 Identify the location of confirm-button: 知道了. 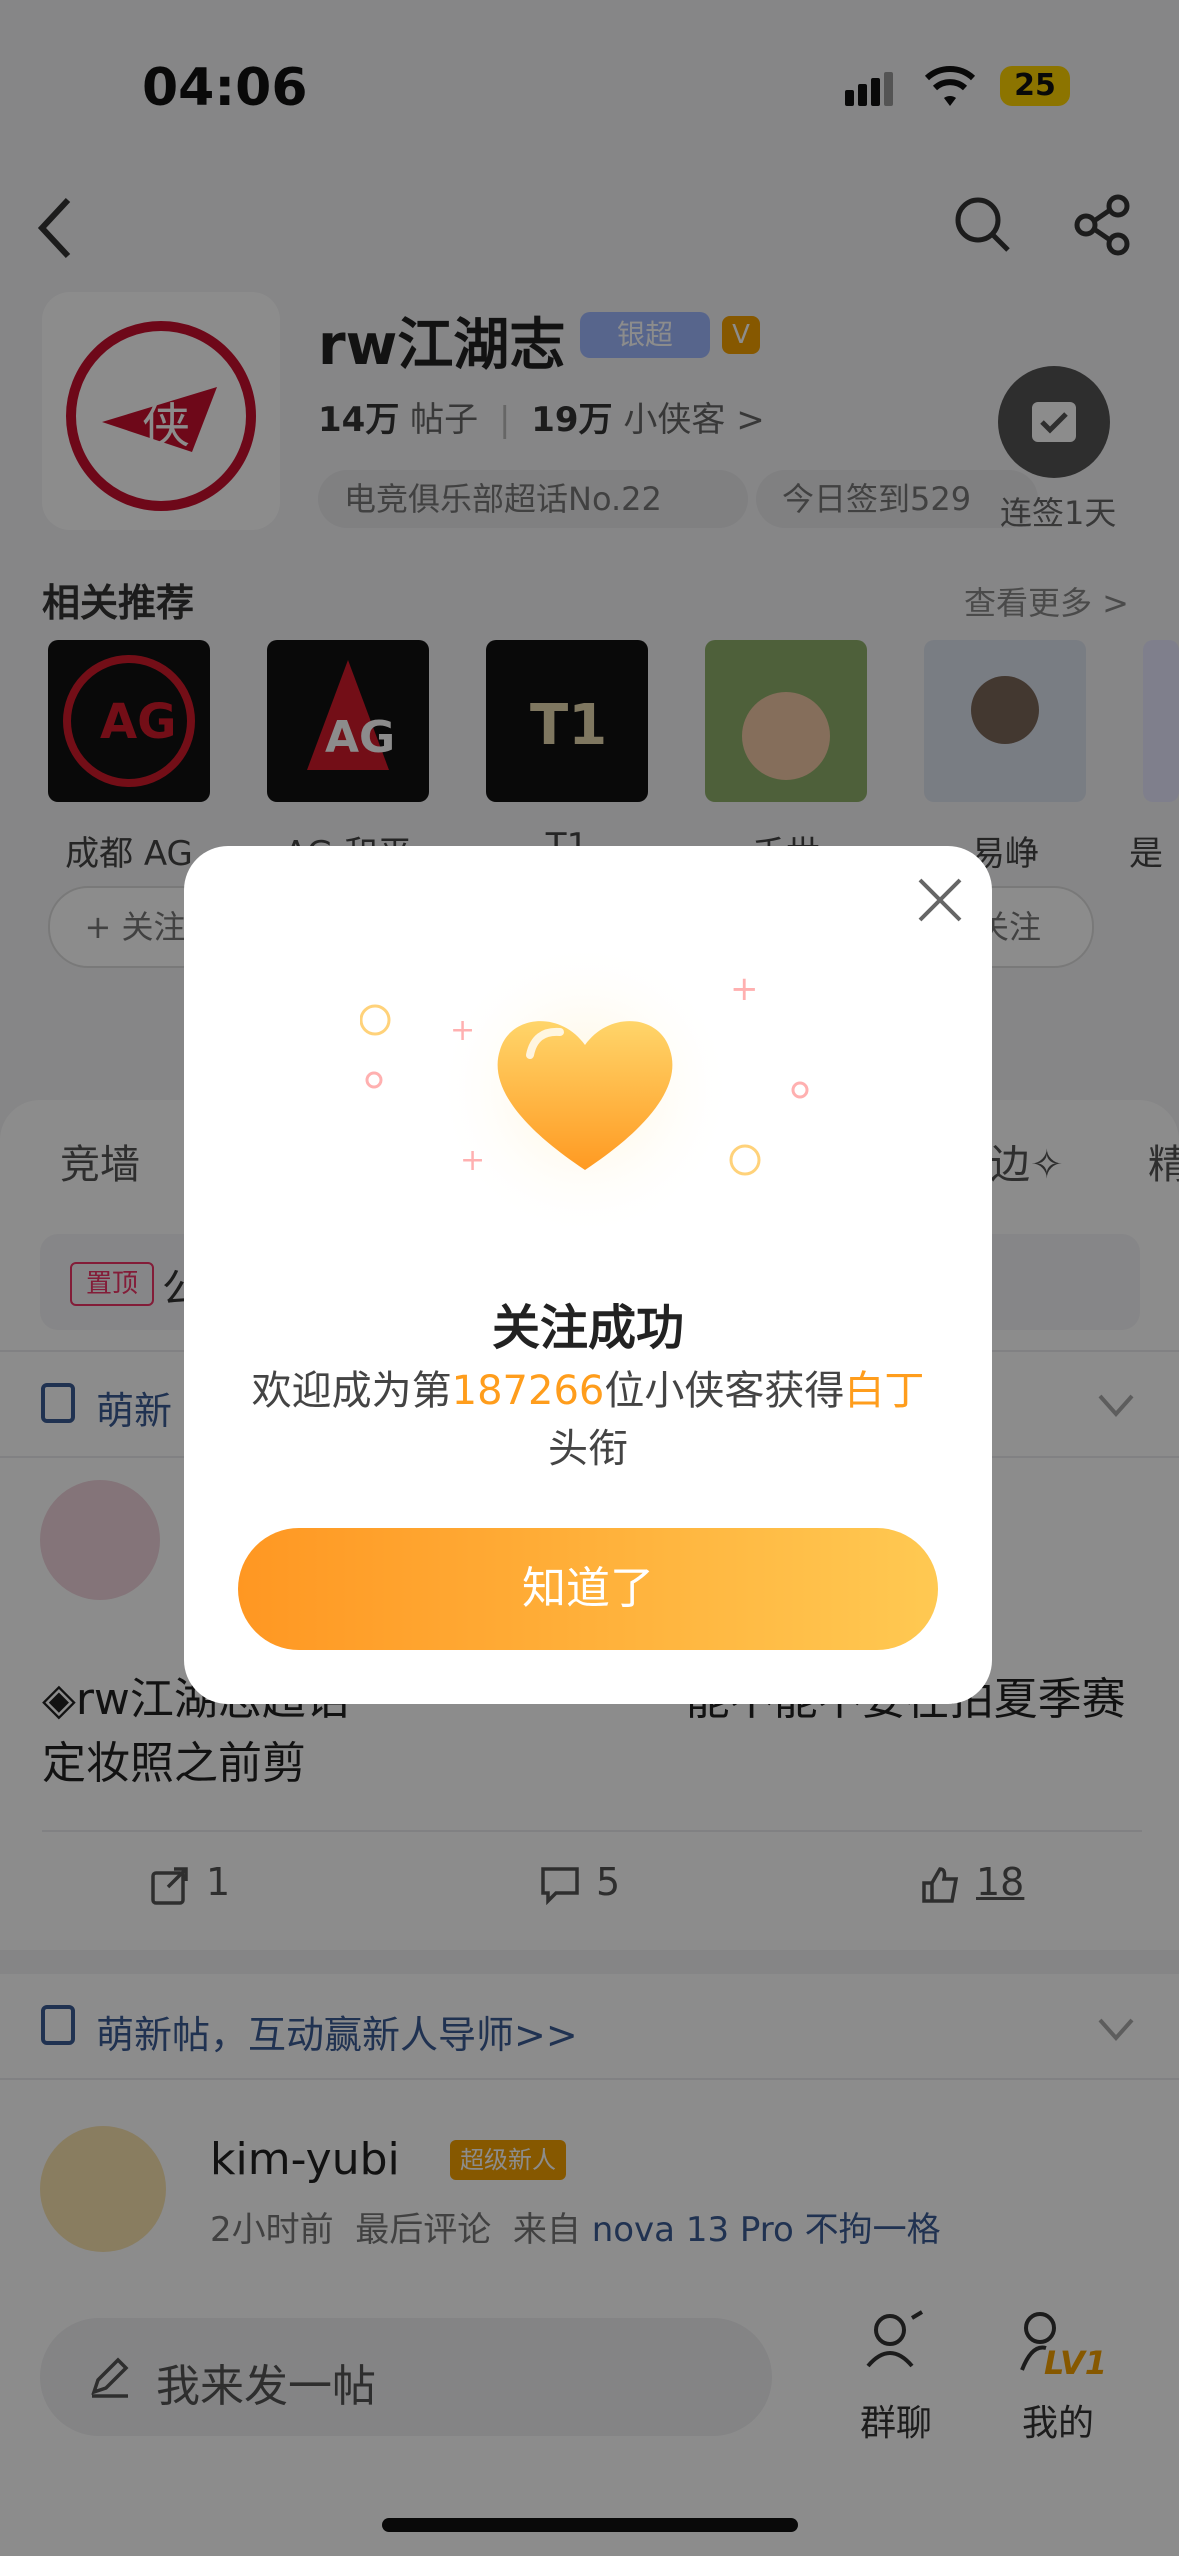
(588, 1589).